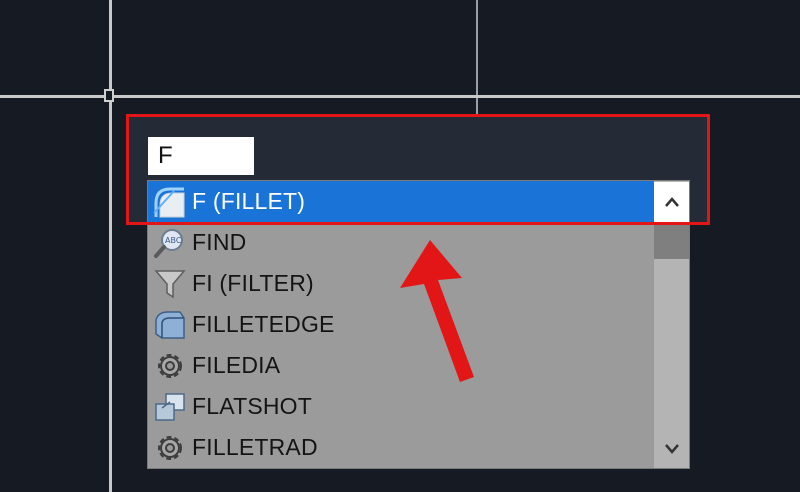 The image size is (800, 492). I want to click on annotation-arrow-icon, so click(437, 311).